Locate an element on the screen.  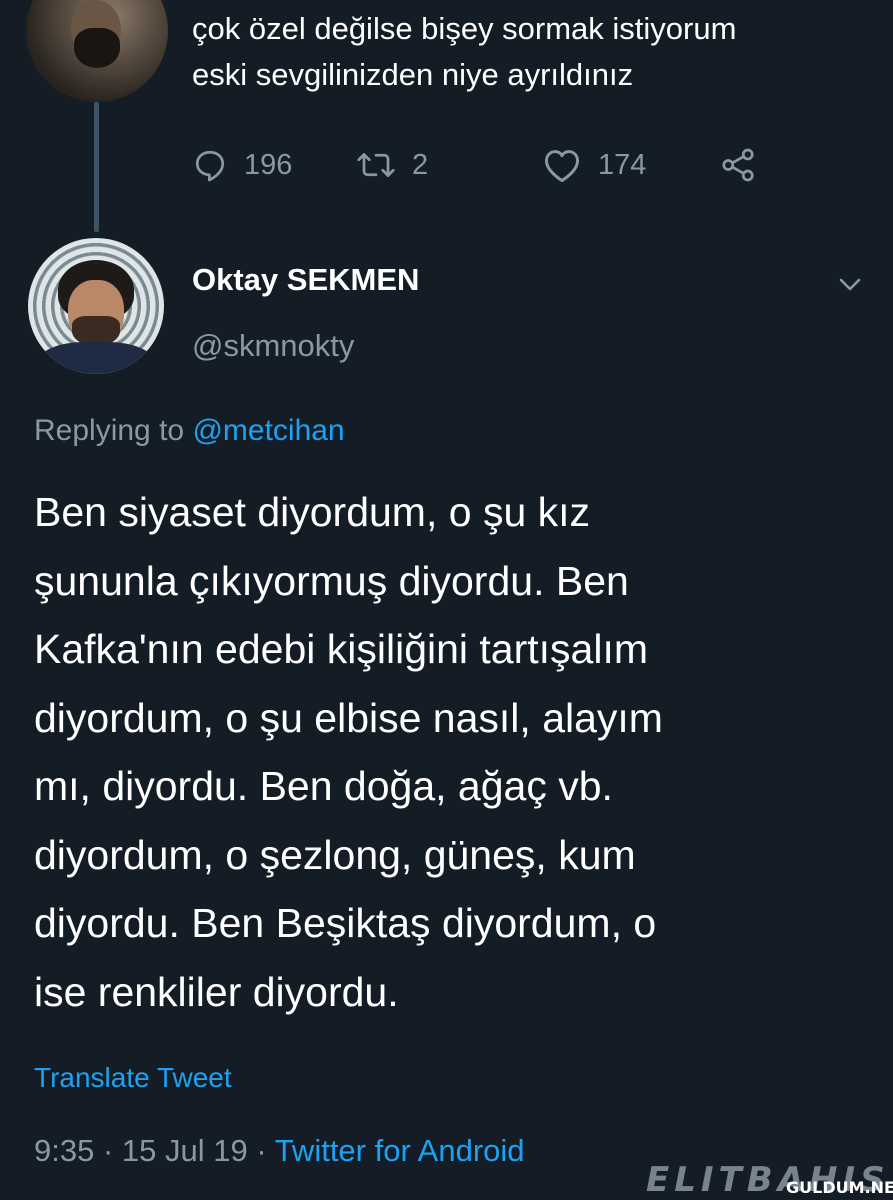
retweet-arrows-icon is located at coordinates (376, 165).